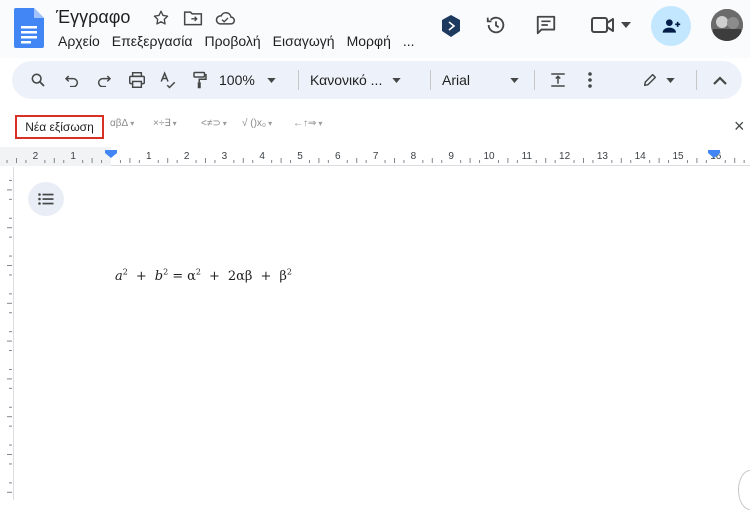 This screenshot has height=510, width=750. I want to click on main-toolbar: 100% Κανονικό ... Arial, so click(377, 80).